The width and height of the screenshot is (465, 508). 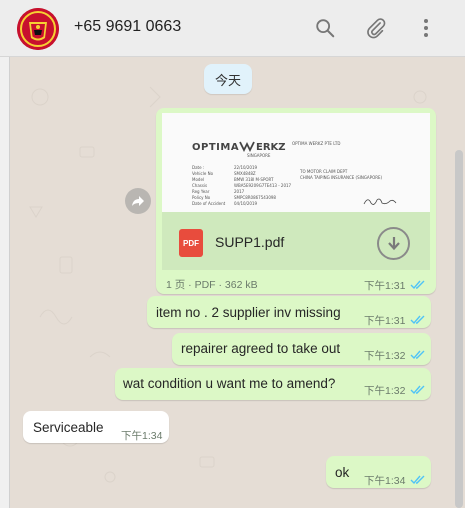 I want to click on preview-field-value: SMX4848Z, so click(x=245, y=173).